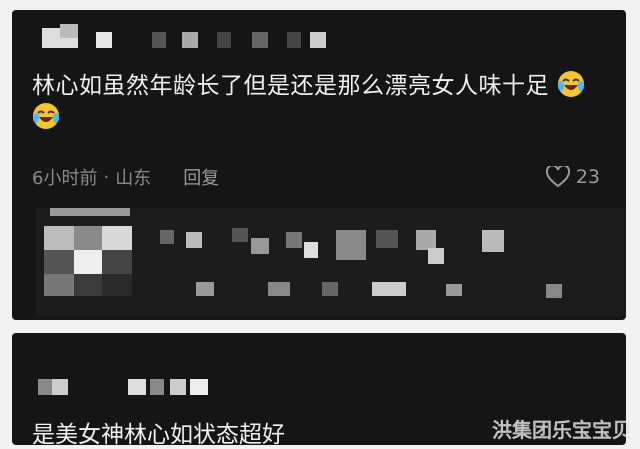 This screenshot has height=449, width=640. What do you see at coordinates (290, 86) in the screenshot?
I see `comment-body: 林心如虽然年龄长了但是还是那么漂亮女人味十足` at bounding box center [290, 86].